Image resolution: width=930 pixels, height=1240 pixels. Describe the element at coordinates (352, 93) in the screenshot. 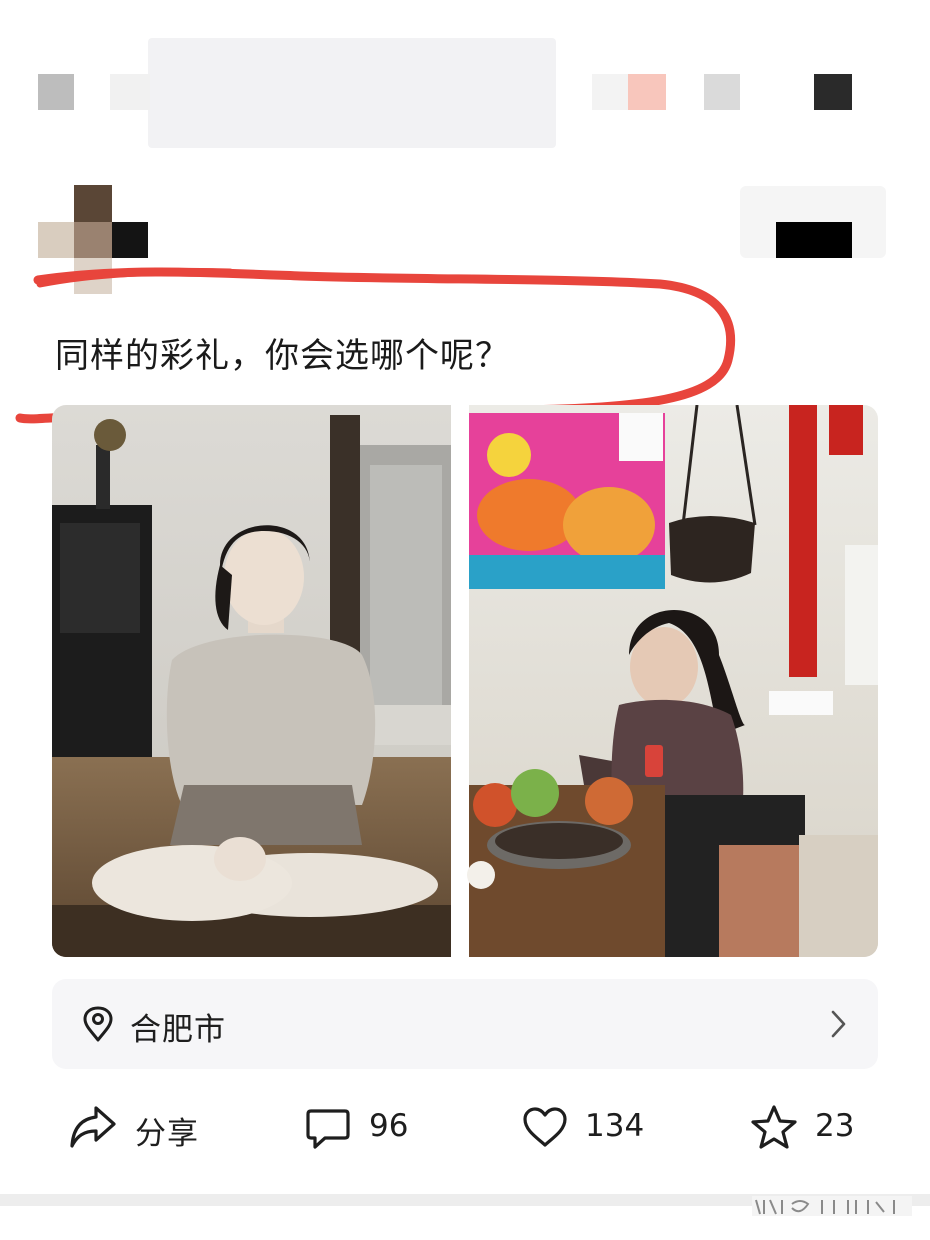

I see `header-obscured` at that location.